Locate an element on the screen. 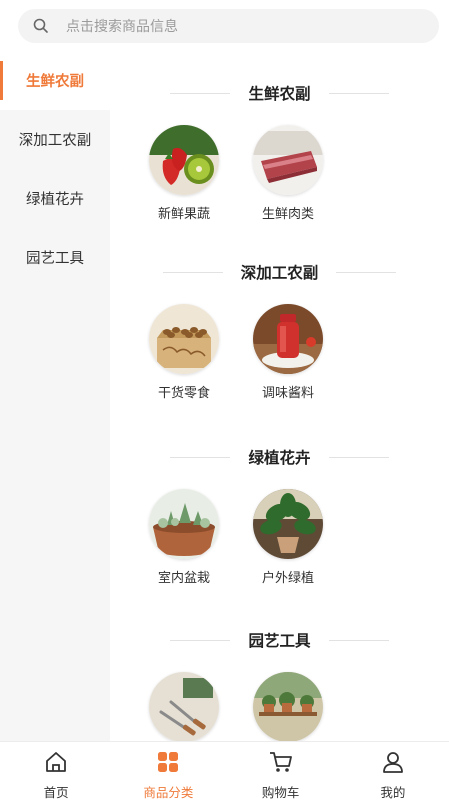 This screenshot has height=801, width=449. sidebar-item-label: 生鲜农副 is located at coordinates (55, 82).